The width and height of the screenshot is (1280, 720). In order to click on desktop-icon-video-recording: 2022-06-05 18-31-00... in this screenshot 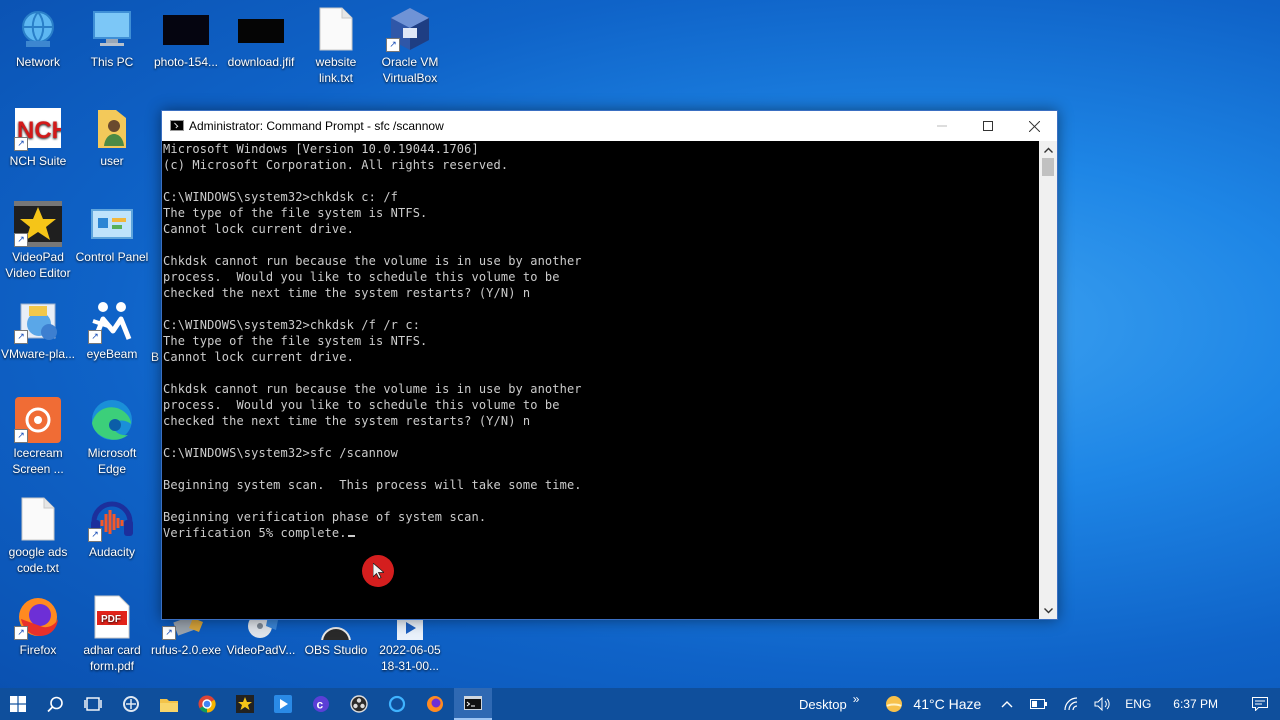, I will do `click(410, 643)`.